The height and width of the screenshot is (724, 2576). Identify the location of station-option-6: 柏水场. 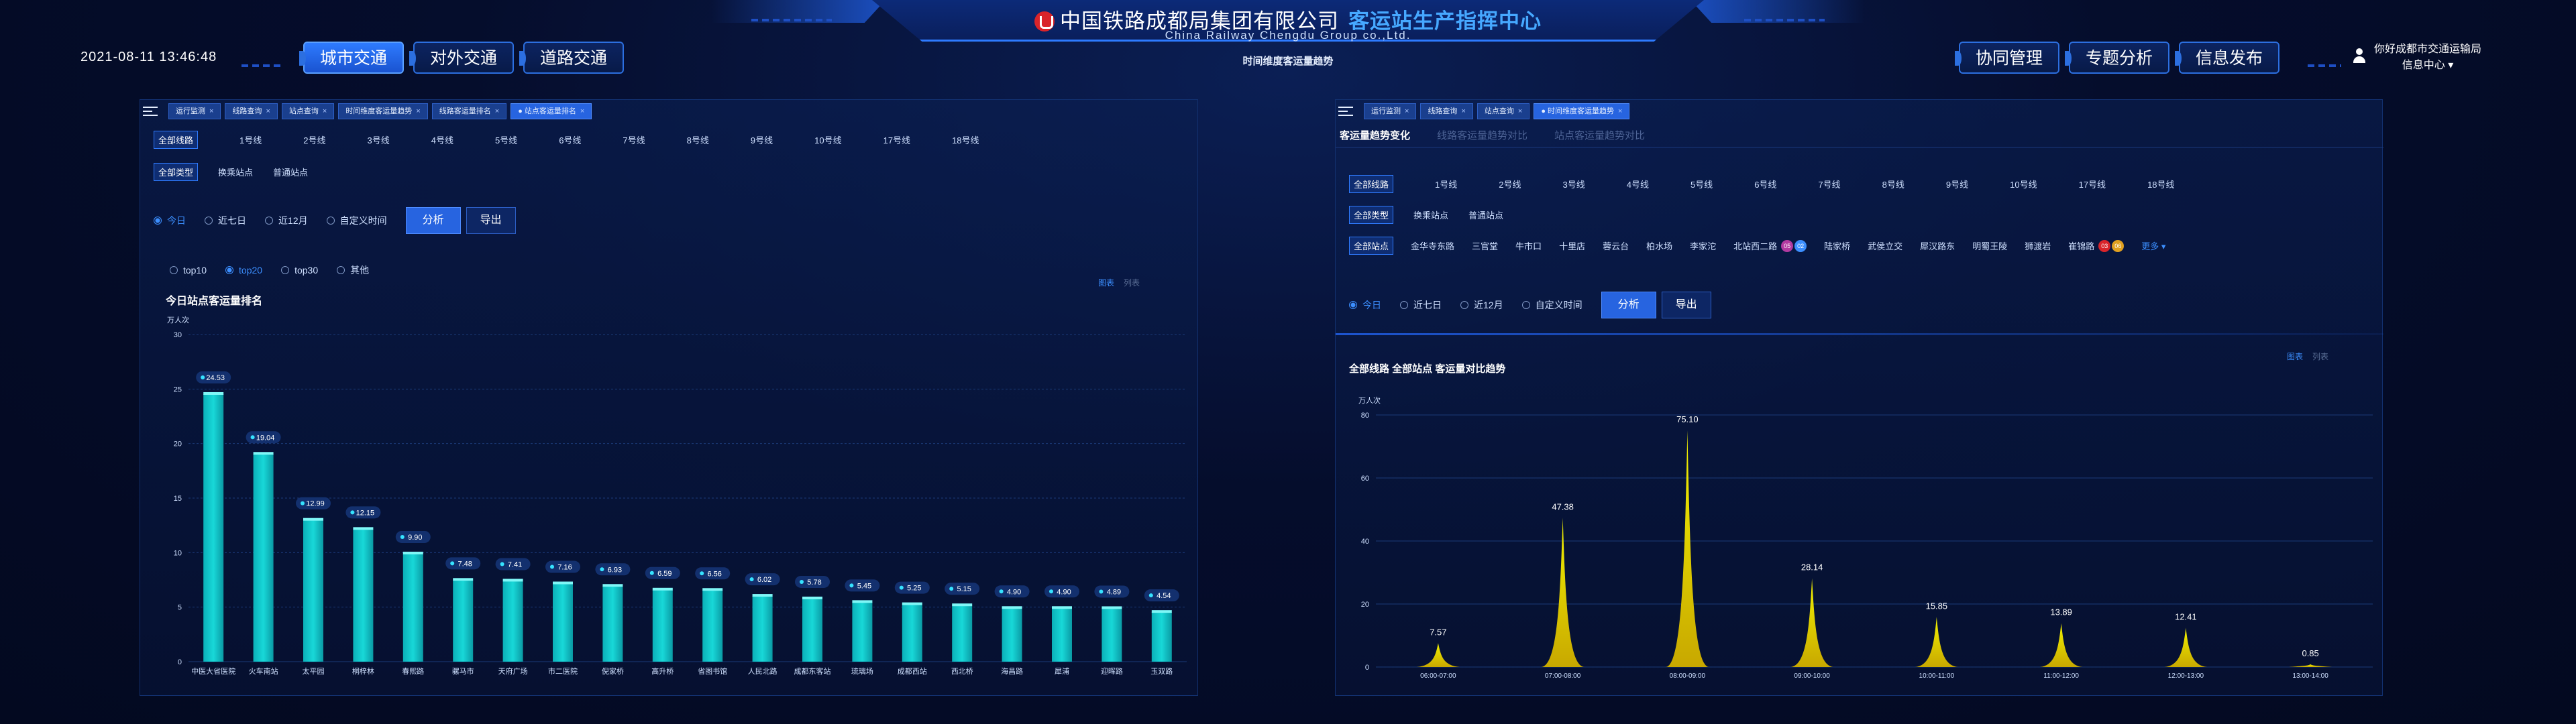
(1659, 245).